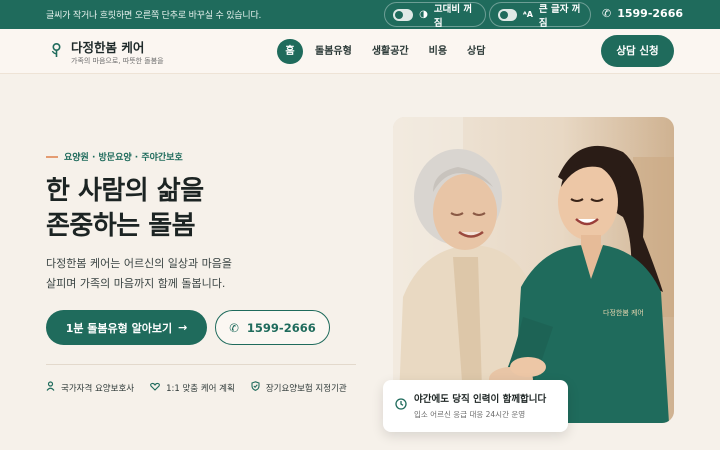 This screenshot has height=450, width=720. Describe the element at coordinates (125, 191) in the screenshot. I see `headline-line-1: 한 사람의 삶을` at that location.